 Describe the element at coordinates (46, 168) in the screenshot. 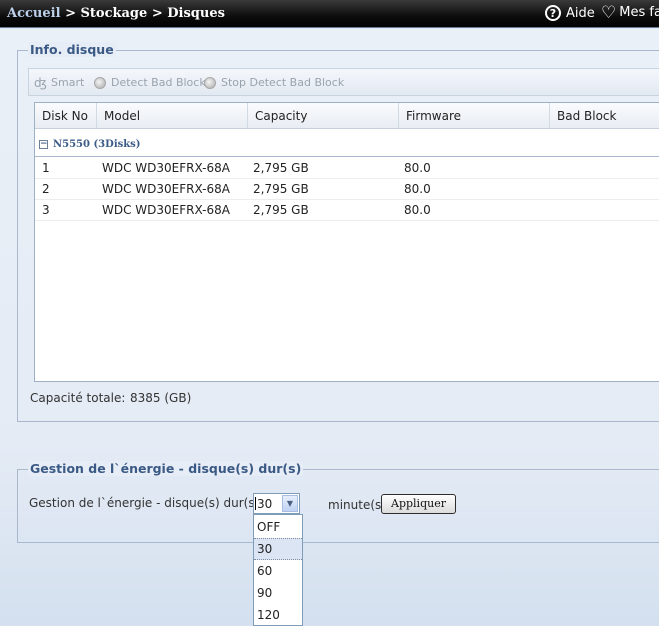

I see `cell-disk-no: 1` at that location.